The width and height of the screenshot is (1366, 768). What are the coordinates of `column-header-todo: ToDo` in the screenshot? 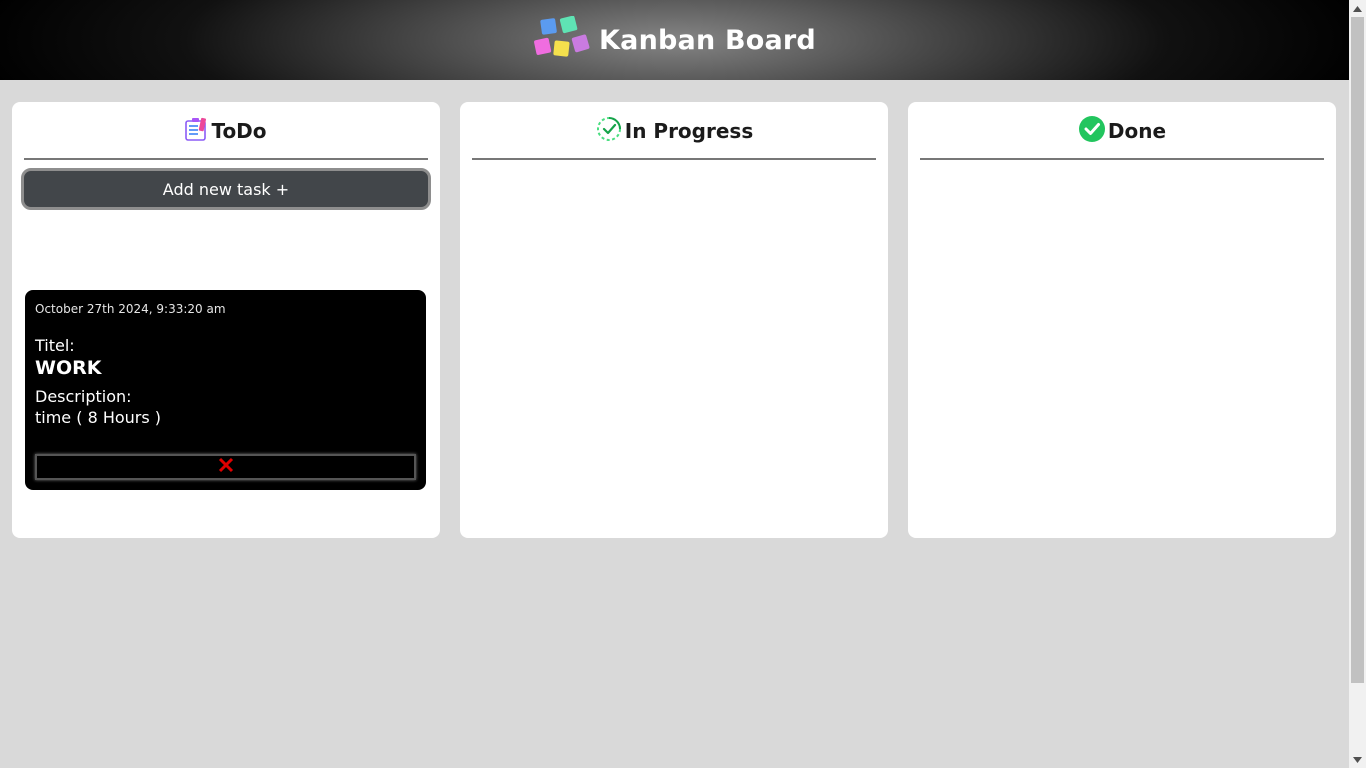 It's located at (226, 131).